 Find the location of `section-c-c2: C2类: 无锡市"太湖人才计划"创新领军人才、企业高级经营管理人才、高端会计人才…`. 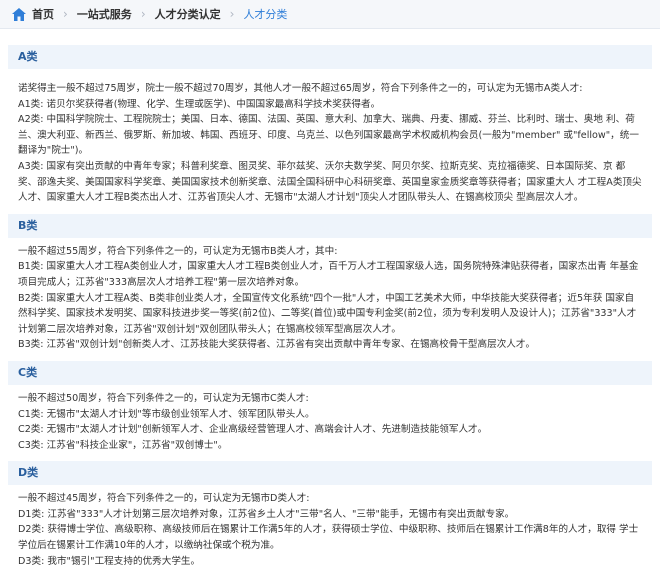

section-c-c2: C2类: 无锡市"太湖人才计划"创新领军人才、企业高级经营管理人才、高端会计人才… is located at coordinates (253, 430).